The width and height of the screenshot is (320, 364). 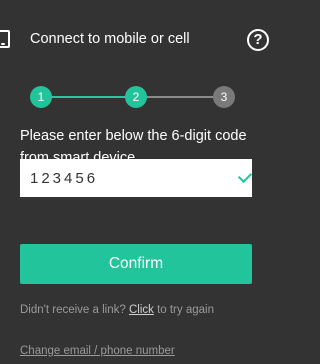 I want to click on resend-click-link: Click, so click(x=141, y=310).